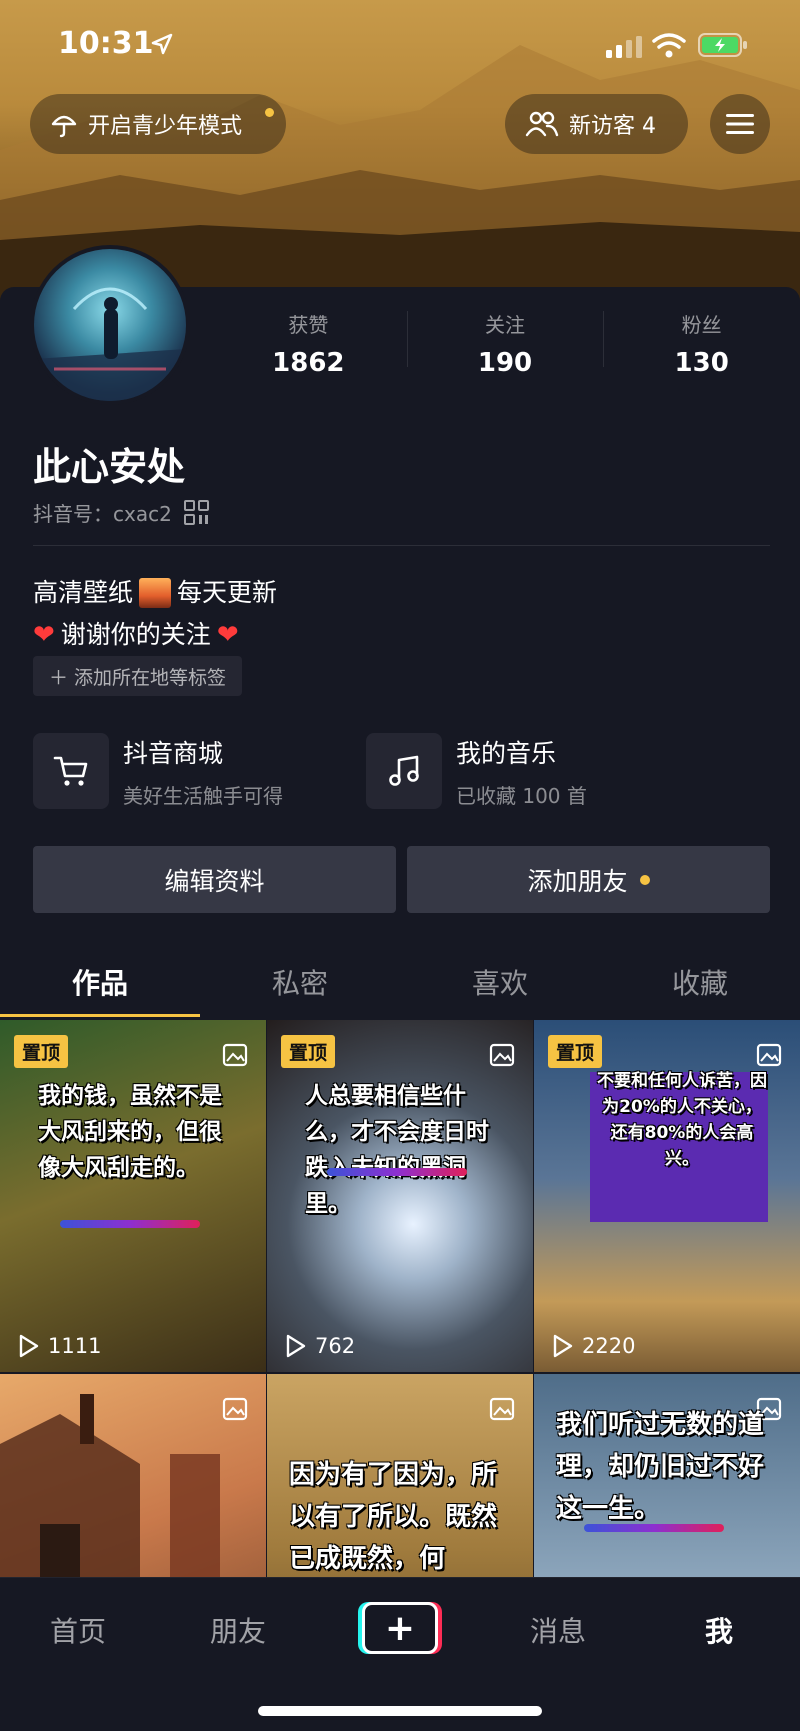 The width and height of the screenshot is (800, 1731). Describe the element at coordinates (700, 985) in the screenshot. I see `tab-favorites: 收藏` at that location.